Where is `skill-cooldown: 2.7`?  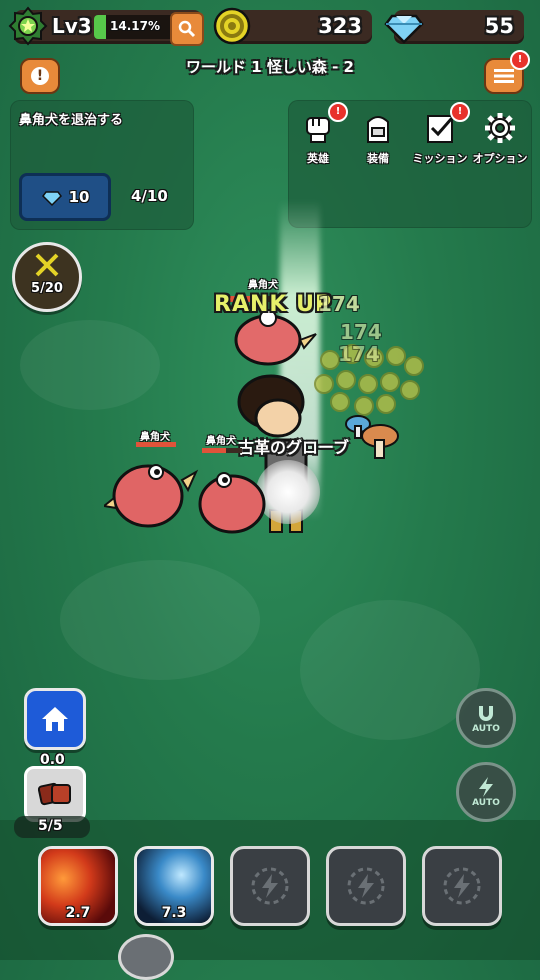
skill-cooldown: 2.7 is located at coordinates (78, 913).